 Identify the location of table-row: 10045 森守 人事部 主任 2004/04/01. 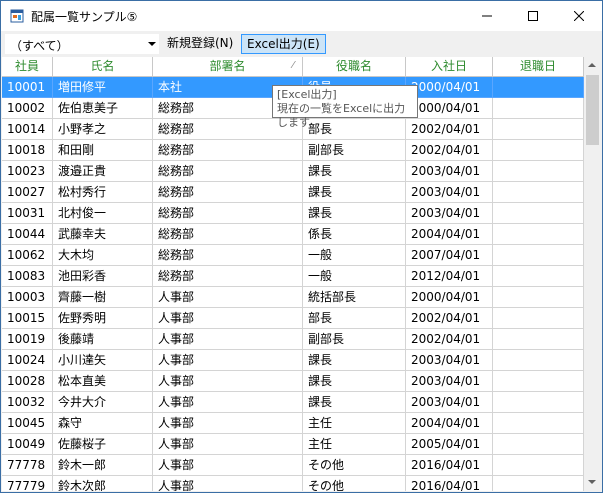
(293, 423).